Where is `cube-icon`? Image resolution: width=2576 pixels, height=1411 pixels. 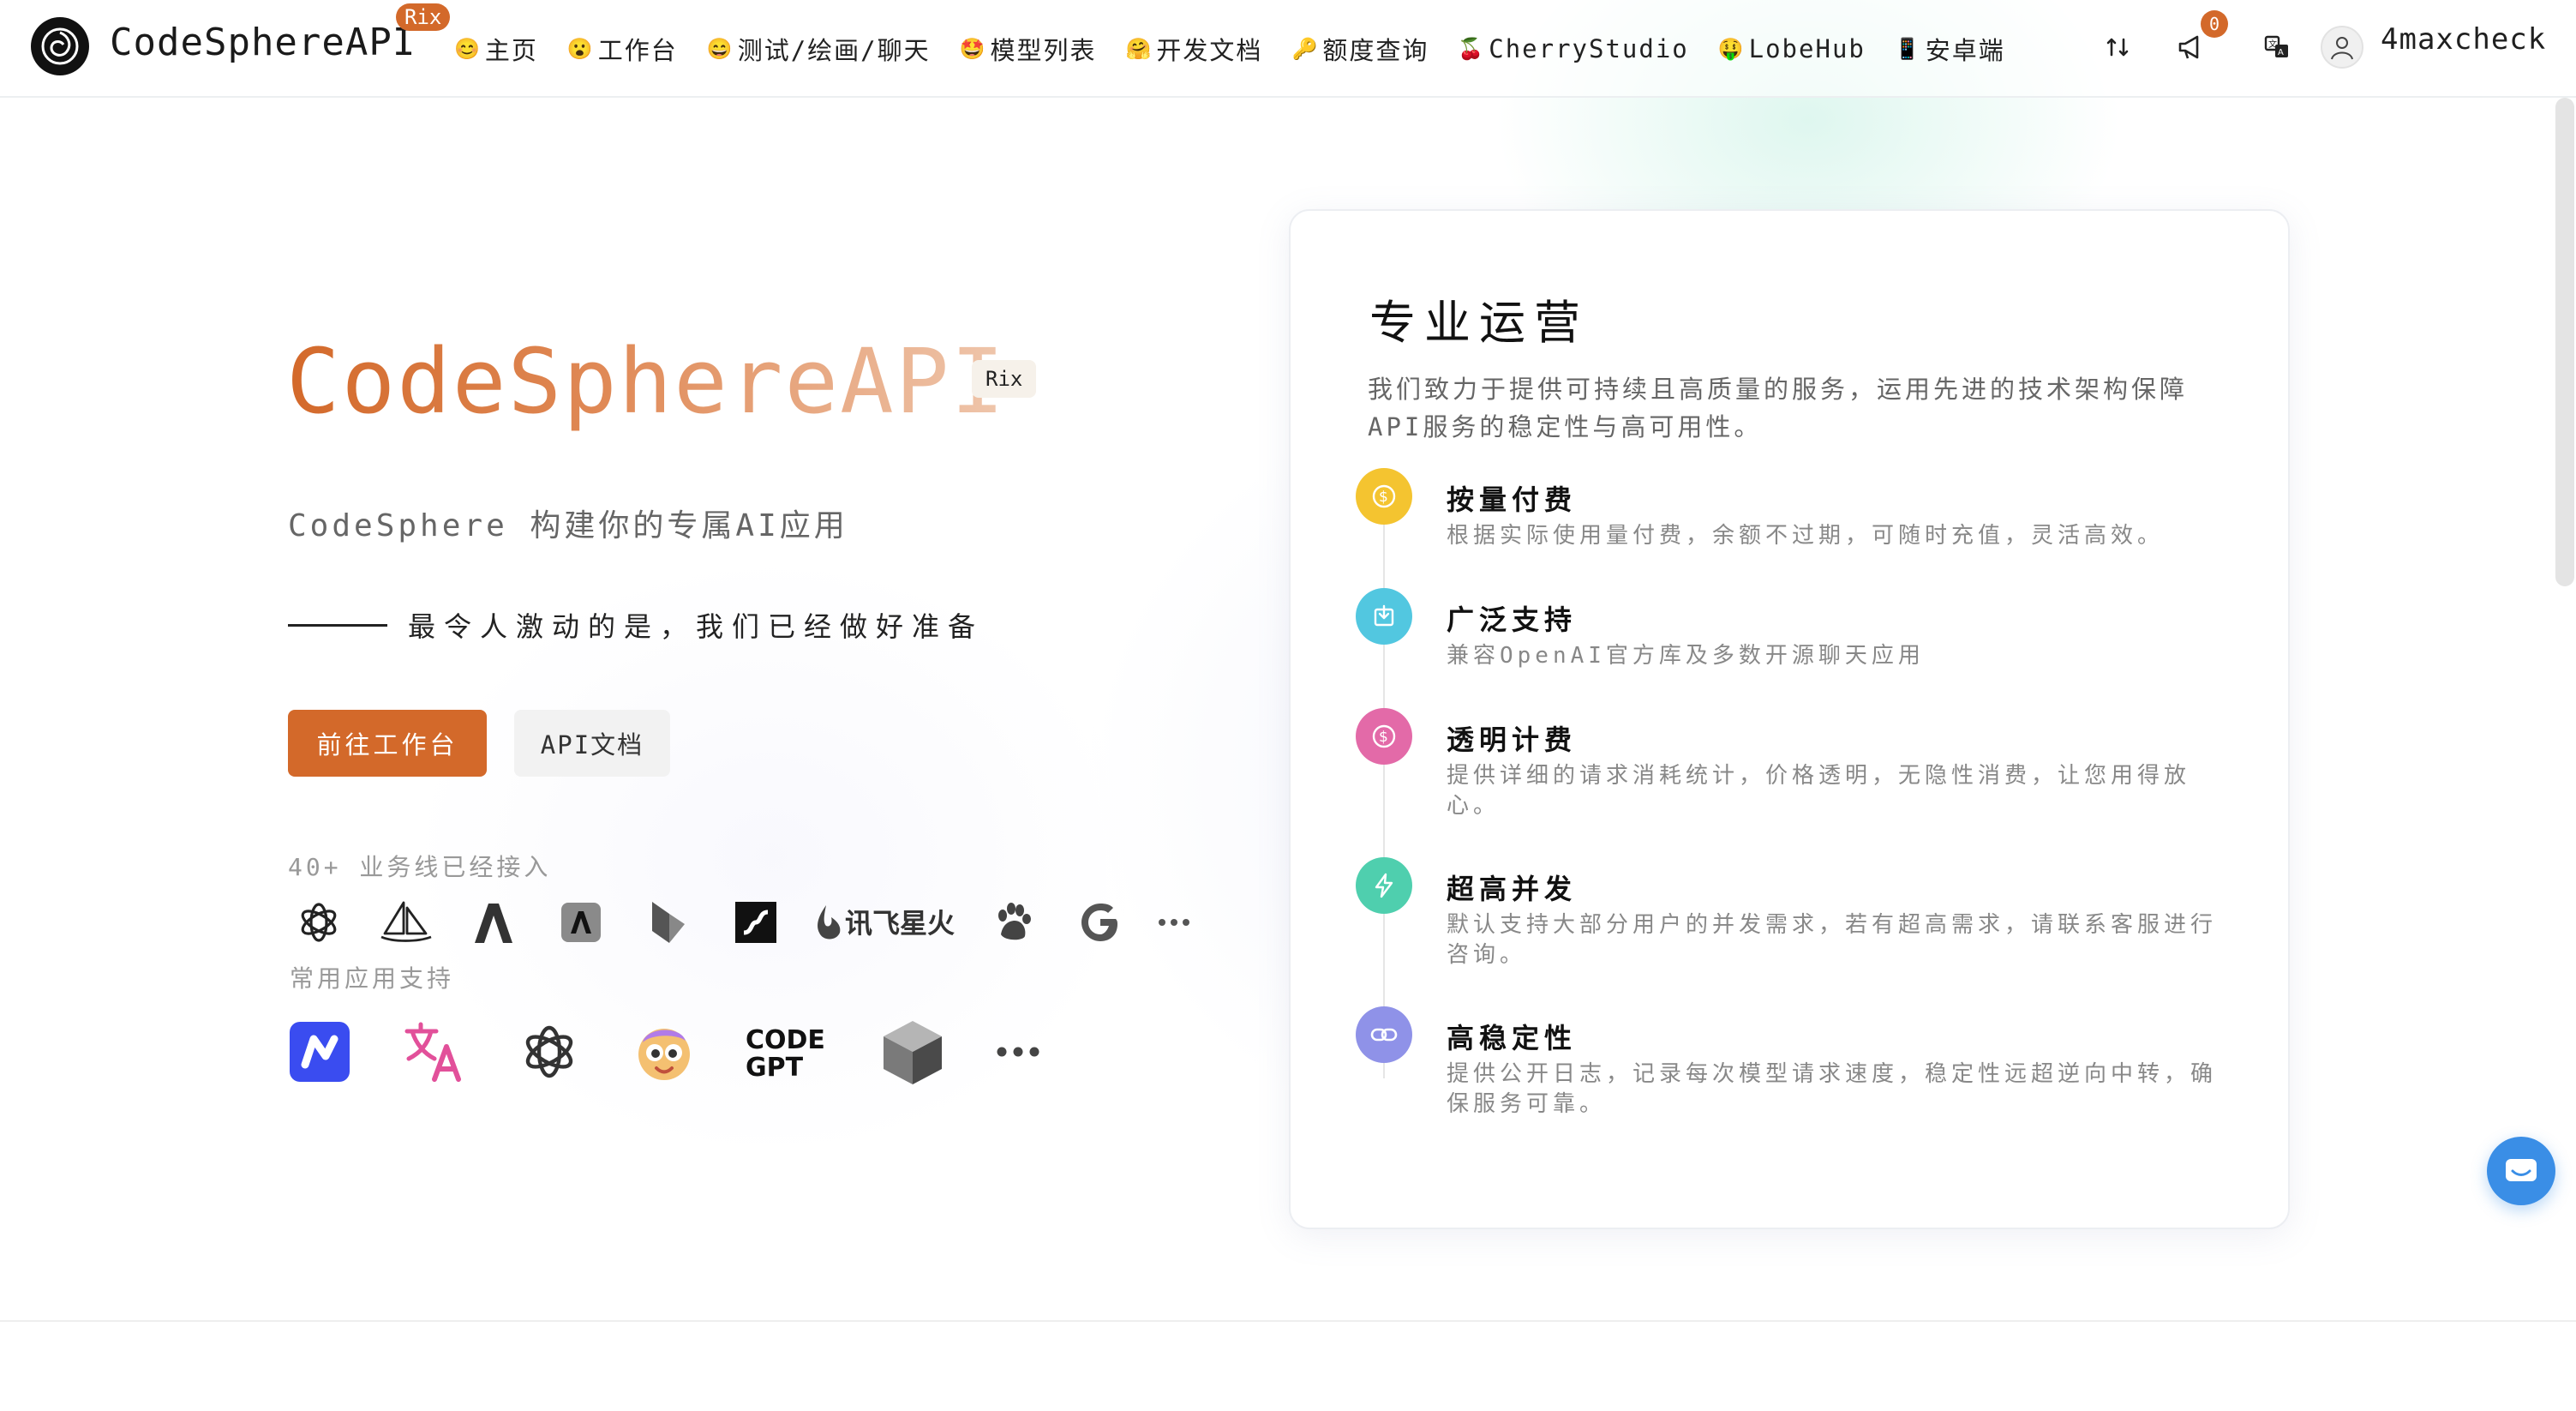 cube-icon is located at coordinates (913, 1051).